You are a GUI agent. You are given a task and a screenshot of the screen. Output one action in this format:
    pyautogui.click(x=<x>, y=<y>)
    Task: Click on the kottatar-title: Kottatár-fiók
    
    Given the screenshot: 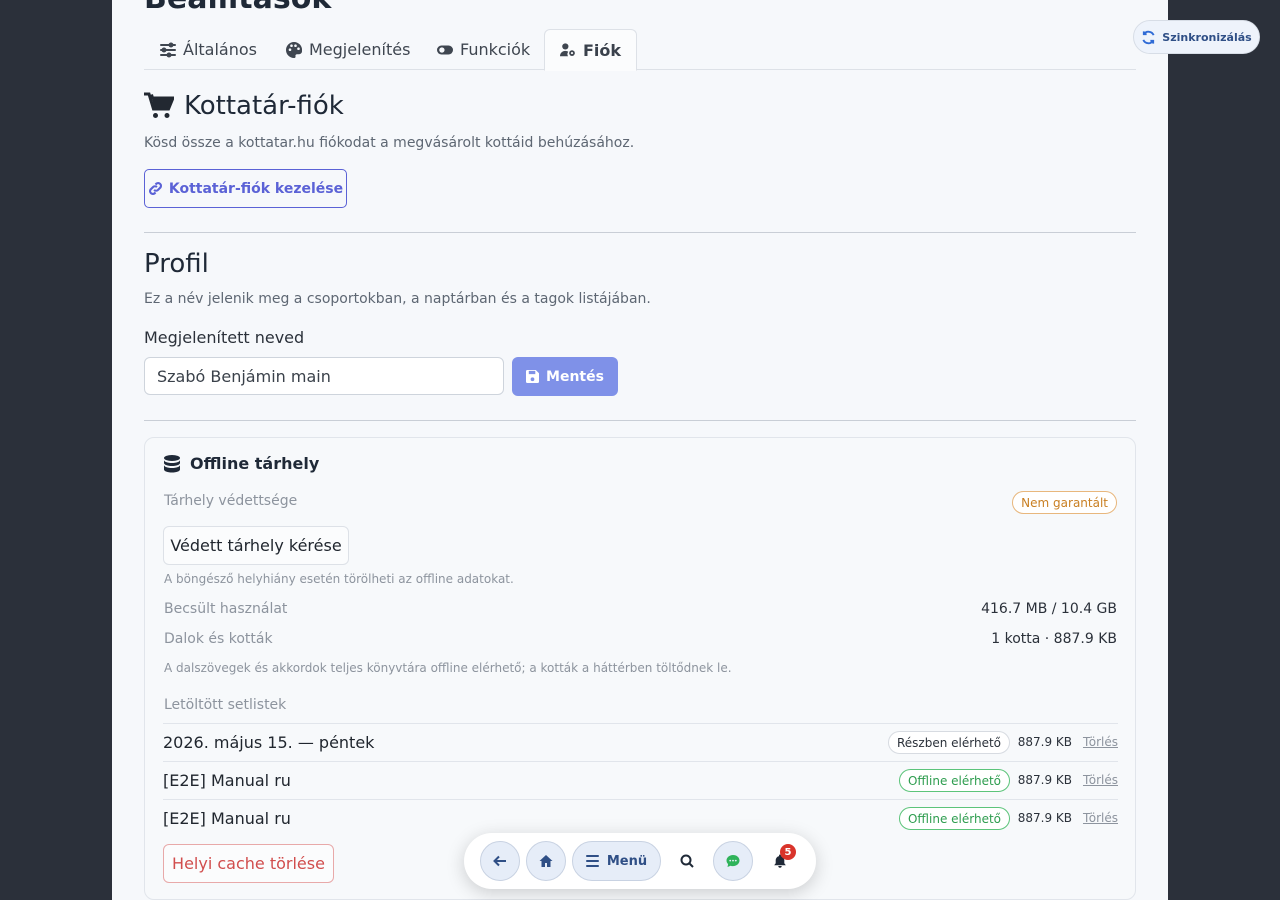 What is the action you would take?
    pyautogui.click(x=264, y=106)
    